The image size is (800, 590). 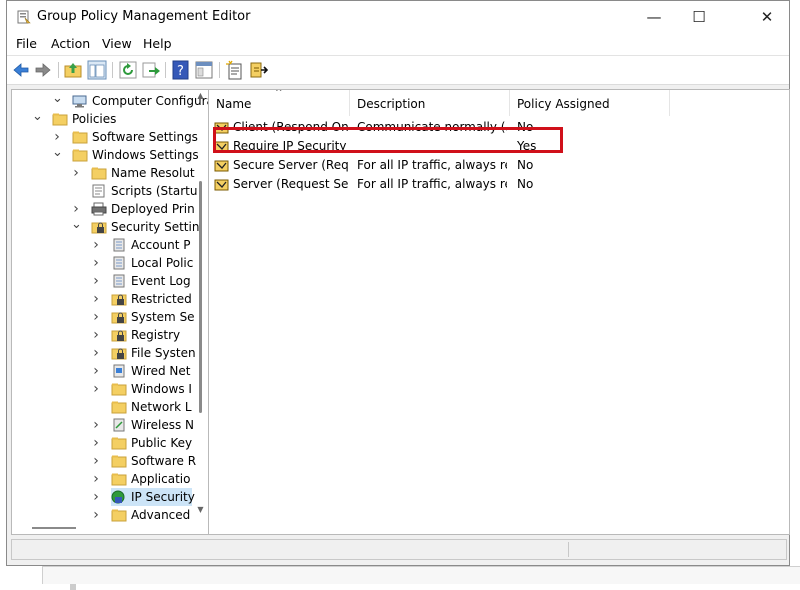 I want to click on tree-item-label: File Systen, so click(x=163, y=353).